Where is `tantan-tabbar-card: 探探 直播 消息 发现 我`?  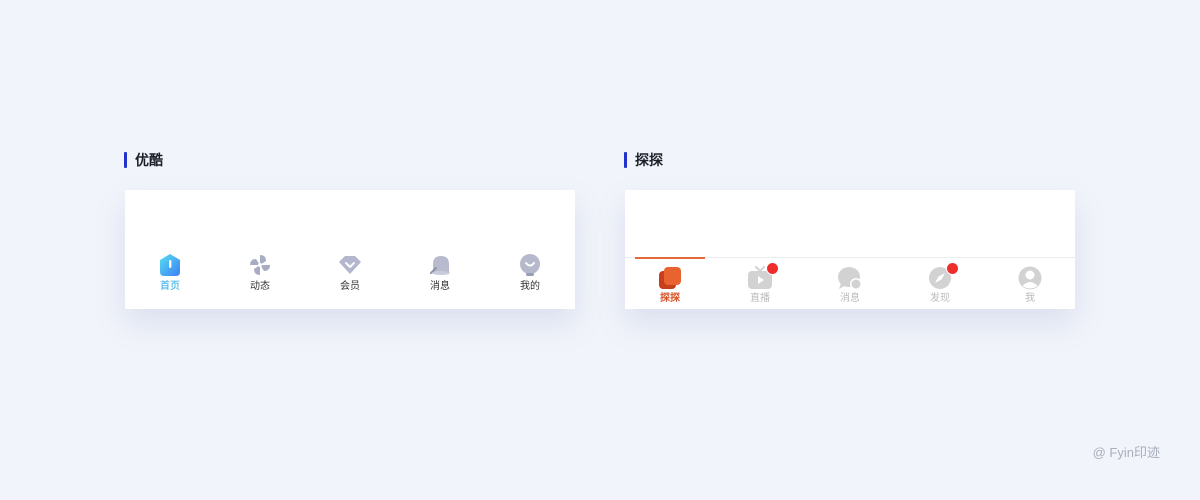
tantan-tabbar-card: 探探 直播 消息 发现 我 is located at coordinates (850, 249).